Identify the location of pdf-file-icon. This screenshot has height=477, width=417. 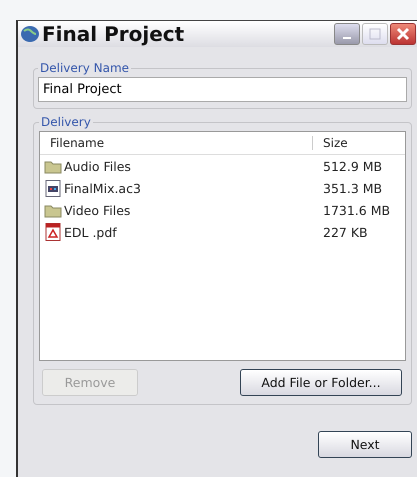
(53, 232).